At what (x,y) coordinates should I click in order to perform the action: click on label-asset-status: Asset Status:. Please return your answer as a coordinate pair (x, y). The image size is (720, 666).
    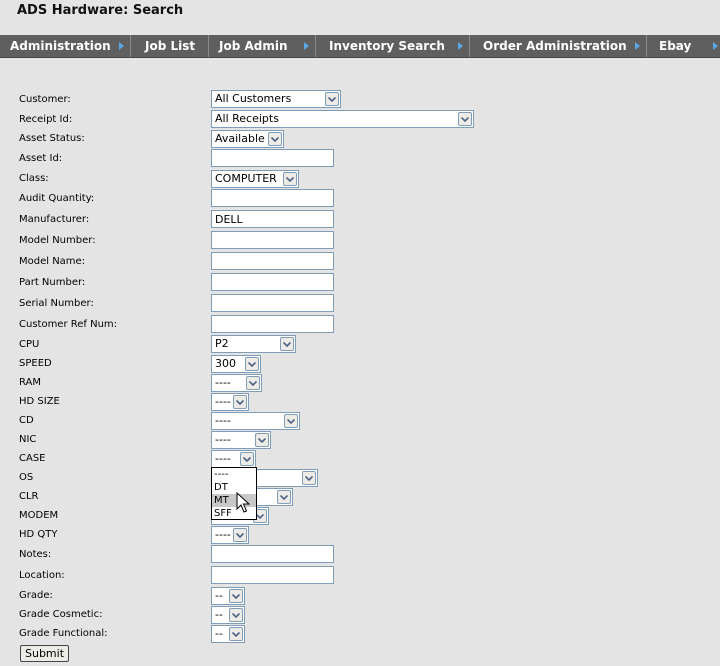
    Looking at the image, I should click on (52, 138).